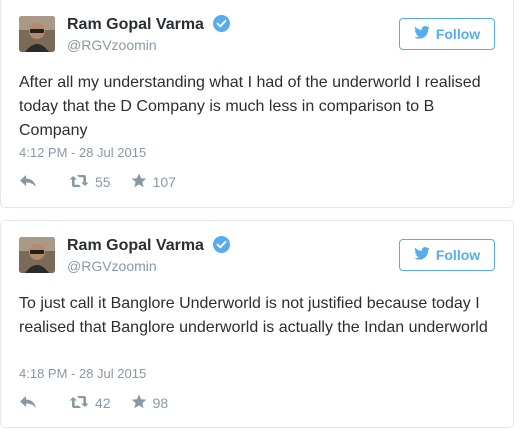  What do you see at coordinates (90, 182) in the screenshot?
I see `retweet-button: 55` at bounding box center [90, 182].